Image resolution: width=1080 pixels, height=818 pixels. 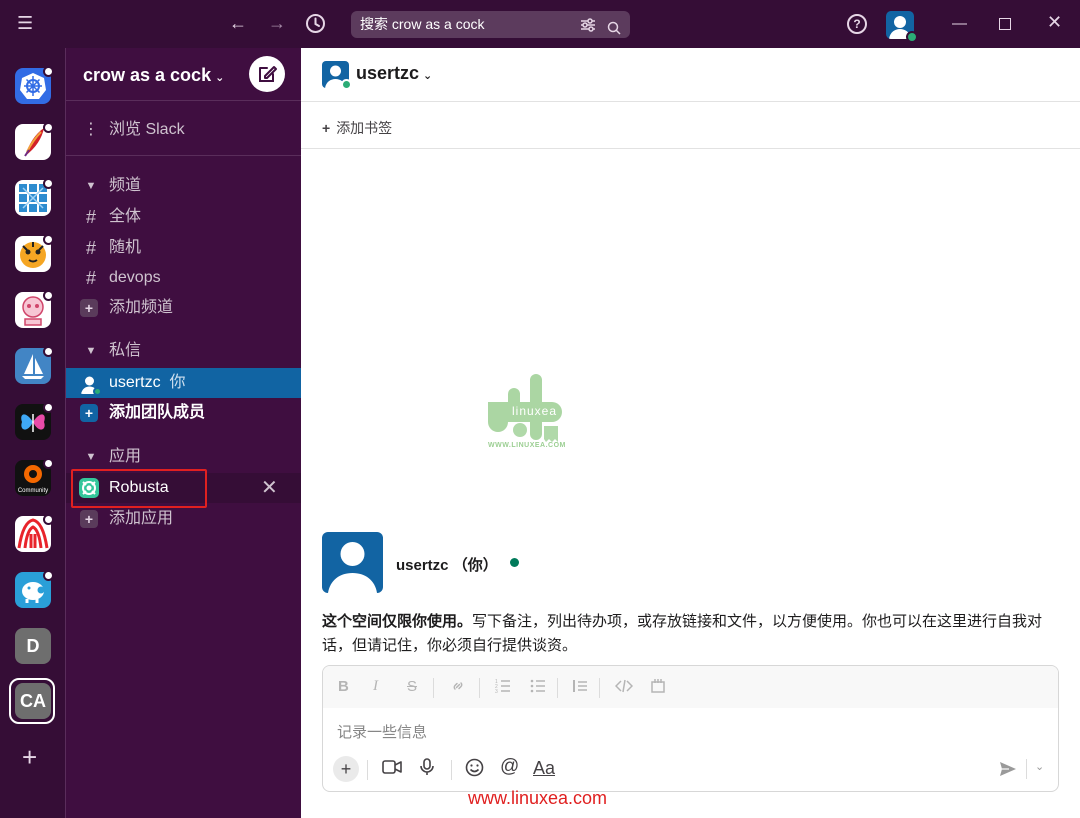 I want to click on strikethrough-icon: S, so click(x=412, y=686).